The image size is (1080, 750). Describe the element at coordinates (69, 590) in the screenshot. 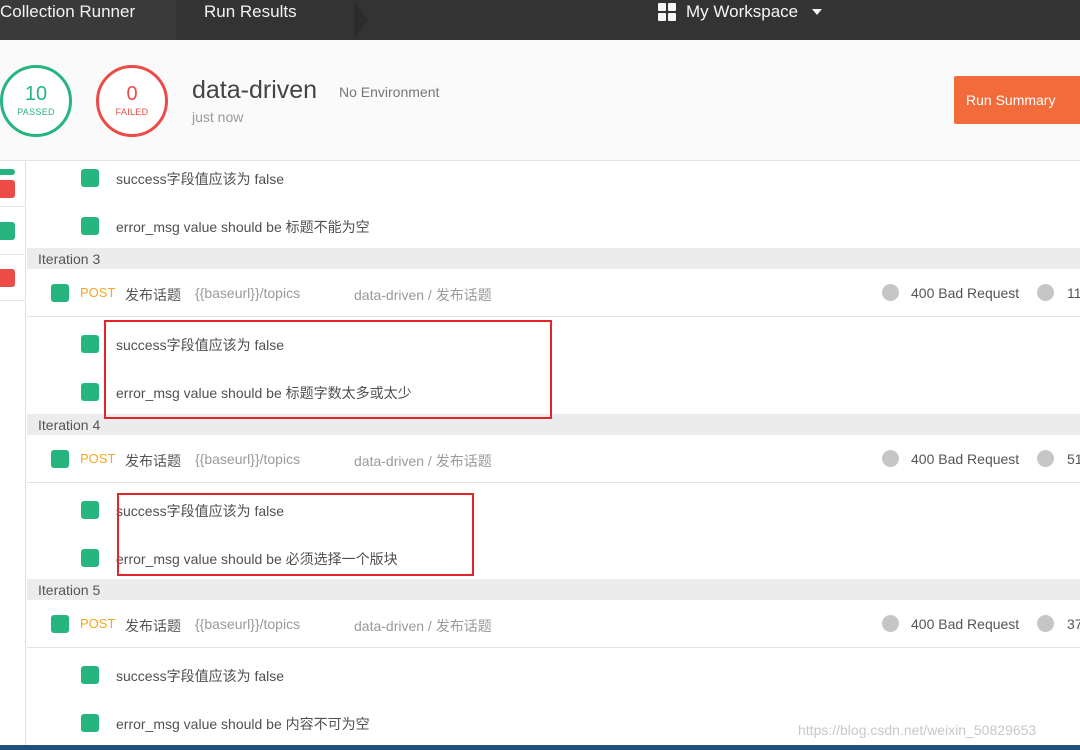

I see `iteration-label: Iteration 5` at that location.